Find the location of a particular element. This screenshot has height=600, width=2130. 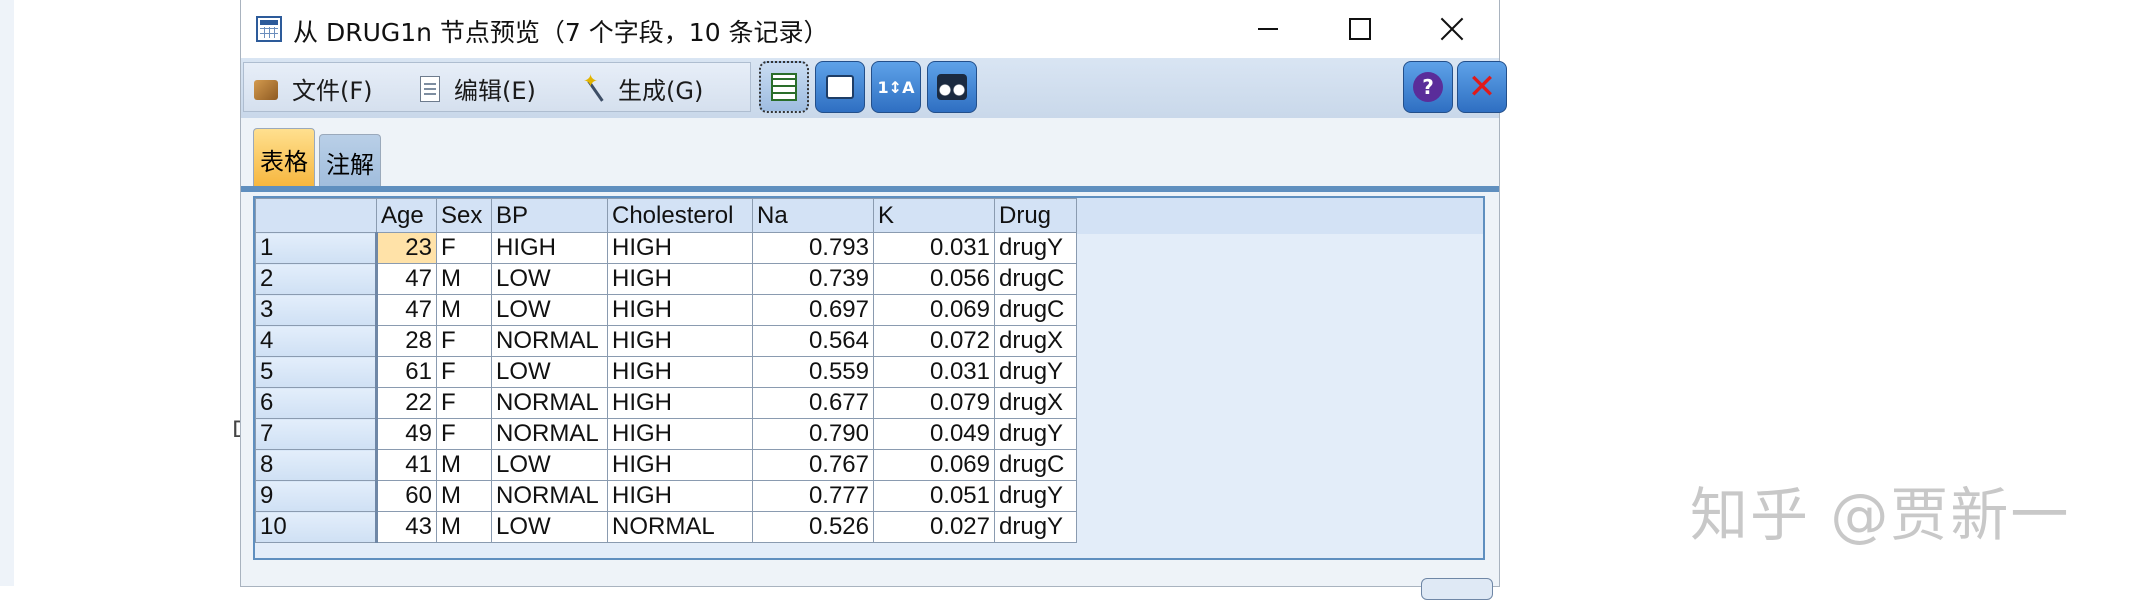

table-cell: 43 is located at coordinates (406, 527).